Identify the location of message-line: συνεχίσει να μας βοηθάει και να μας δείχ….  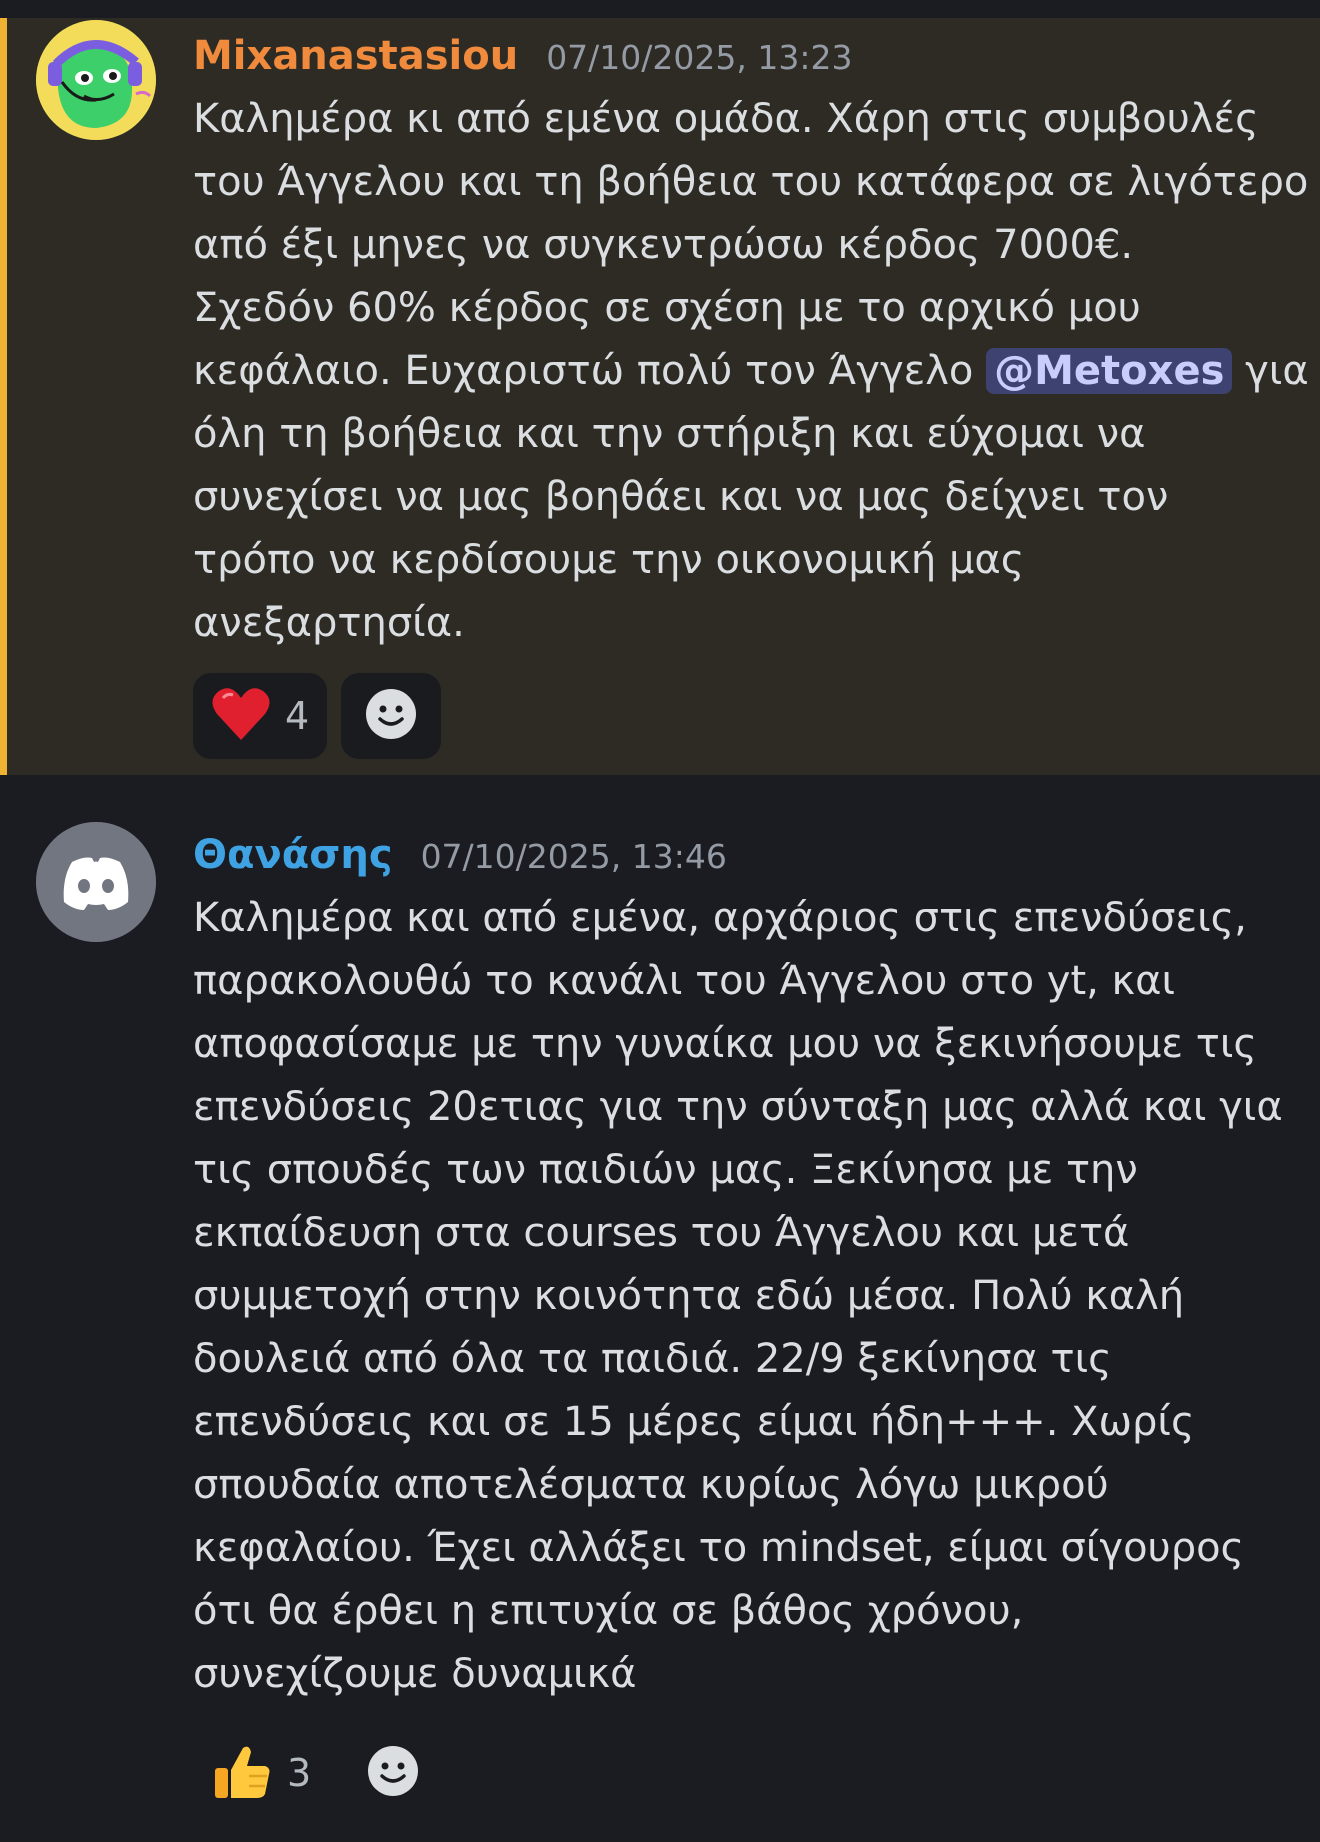
(681, 497).